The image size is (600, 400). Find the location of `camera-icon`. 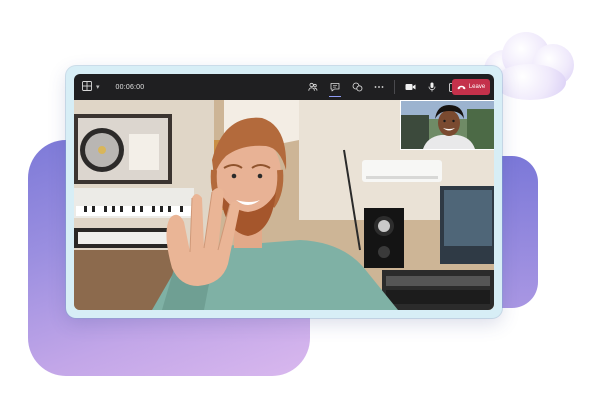

camera-icon is located at coordinates (410, 87).